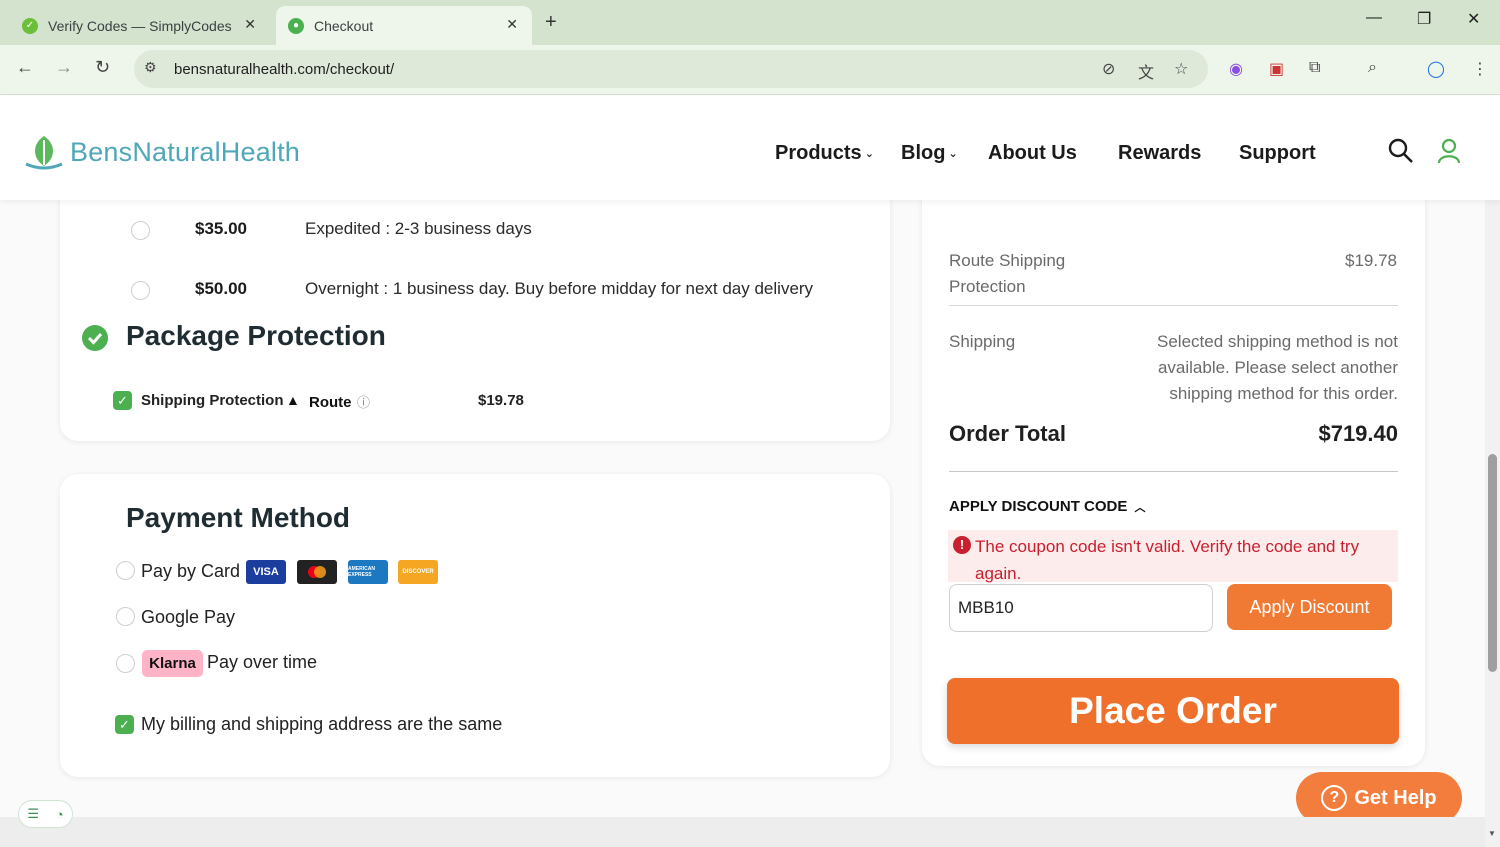  What do you see at coordinates (671, 69) in the screenshot?
I see `address-bar: ⚙ bensnaturalhealth.com/checkout/ ⊘ 文 ☆` at bounding box center [671, 69].